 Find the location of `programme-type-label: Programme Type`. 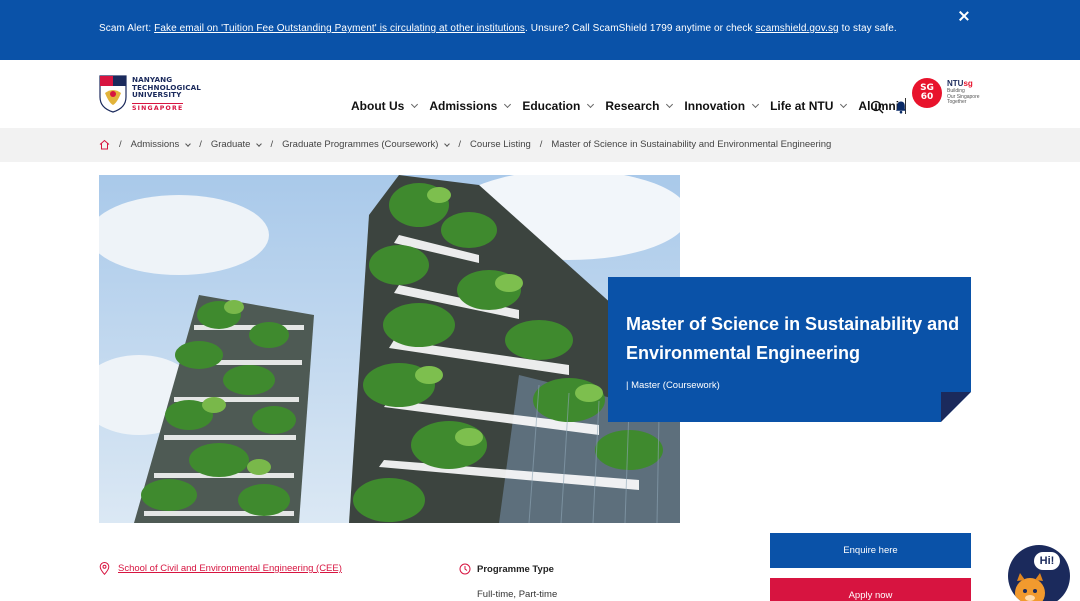

programme-type-label: Programme Type is located at coordinates (515, 569).